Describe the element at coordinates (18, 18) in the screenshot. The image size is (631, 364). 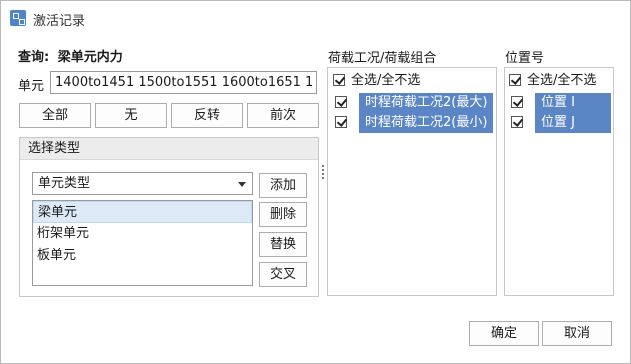
I see `app-icon` at that location.